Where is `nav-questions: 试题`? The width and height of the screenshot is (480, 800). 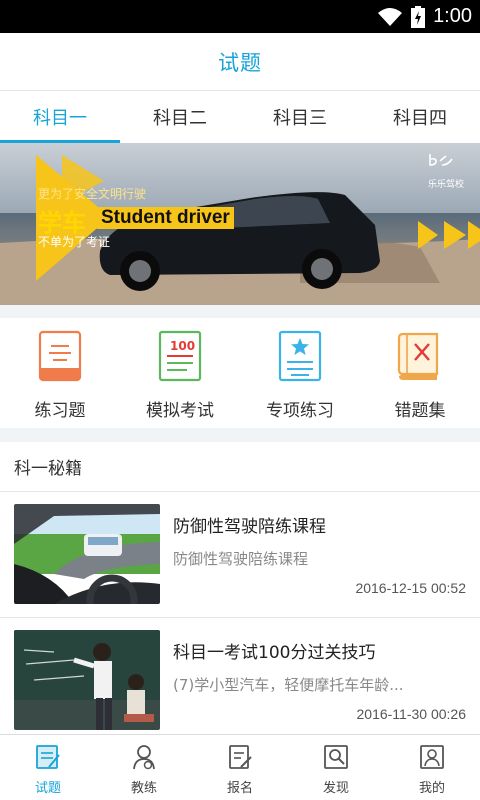 nav-questions: 试题 is located at coordinates (48, 767).